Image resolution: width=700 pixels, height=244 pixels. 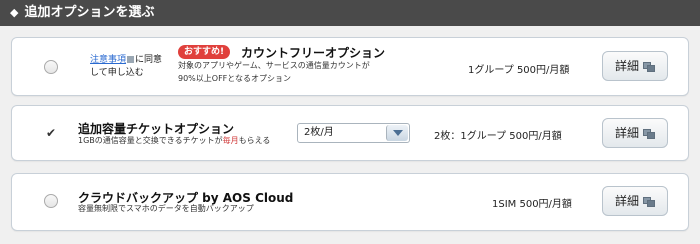 What do you see at coordinates (51, 201) in the screenshot?
I see `option-radio-cloud-backup` at bounding box center [51, 201].